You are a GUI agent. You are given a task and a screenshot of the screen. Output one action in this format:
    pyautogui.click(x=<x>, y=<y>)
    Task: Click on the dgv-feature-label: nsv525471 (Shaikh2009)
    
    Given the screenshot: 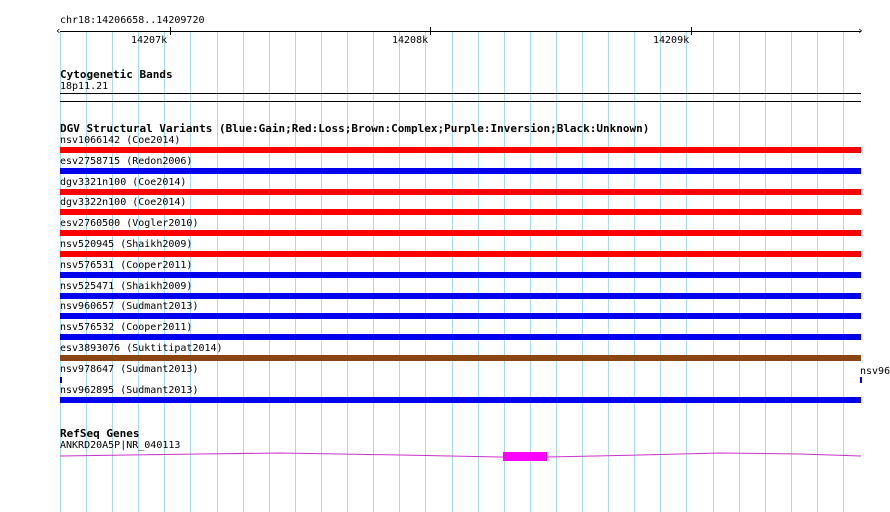 What is the action you would take?
    pyautogui.click(x=126, y=286)
    